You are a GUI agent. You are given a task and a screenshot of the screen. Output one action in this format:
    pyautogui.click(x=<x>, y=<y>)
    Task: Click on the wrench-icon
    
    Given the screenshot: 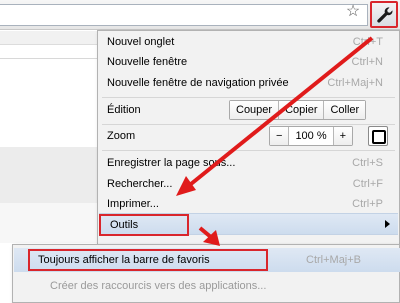 What is the action you would take?
    pyautogui.click(x=385, y=15)
    